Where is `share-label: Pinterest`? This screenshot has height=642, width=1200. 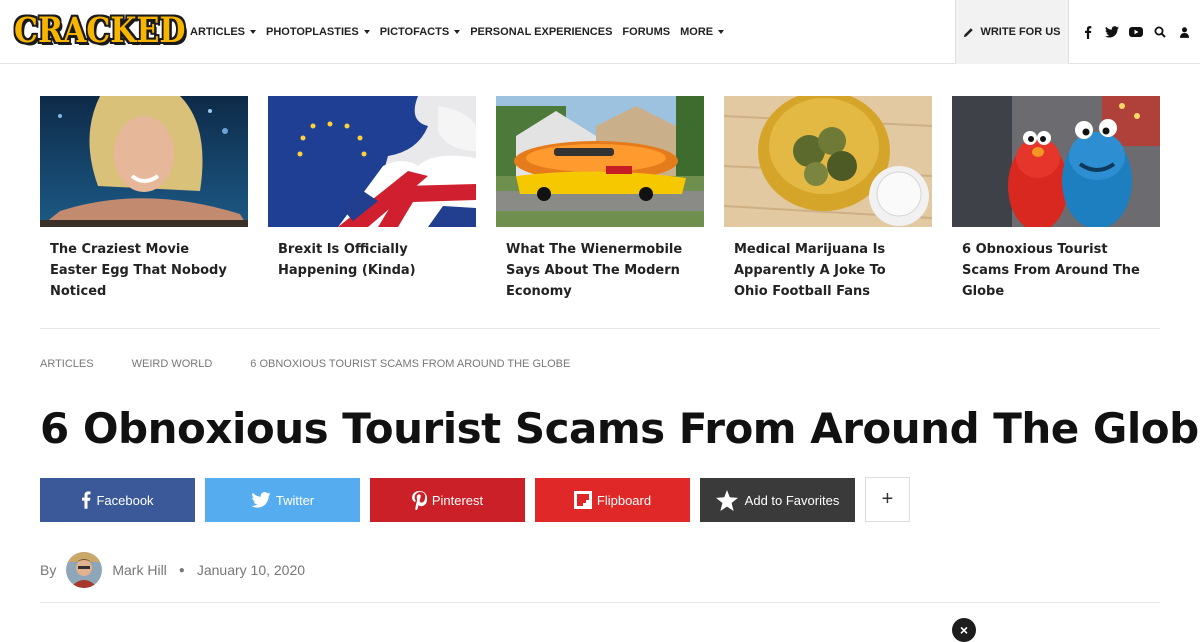
share-label: Pinterest is located at coordinates (457, 500).